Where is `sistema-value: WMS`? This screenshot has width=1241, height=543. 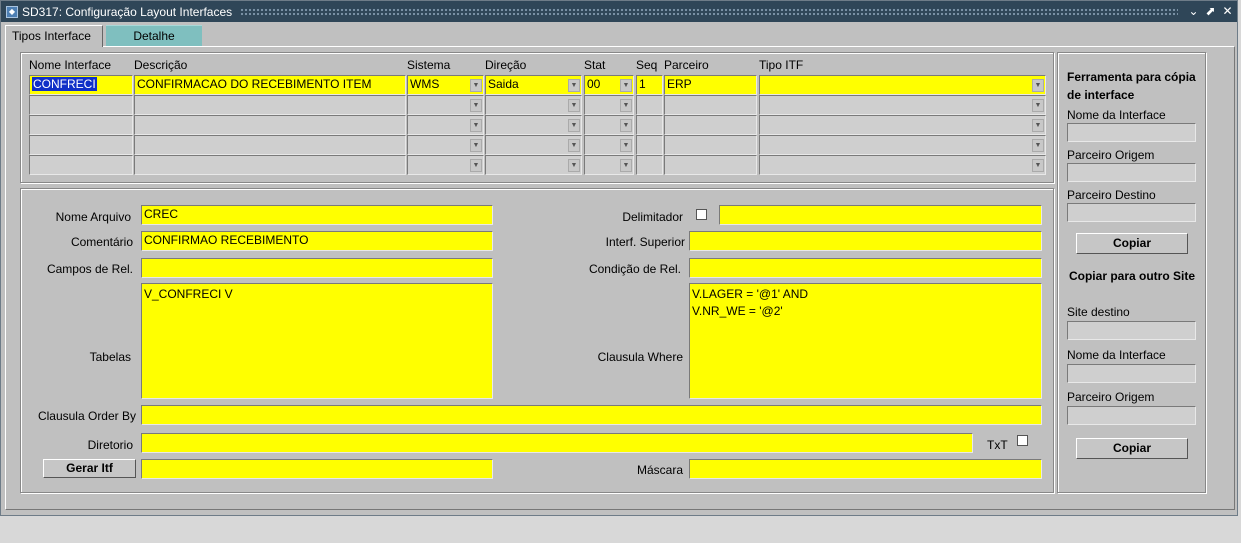 sistema-value: WMS is located at coordinates (425, 84).